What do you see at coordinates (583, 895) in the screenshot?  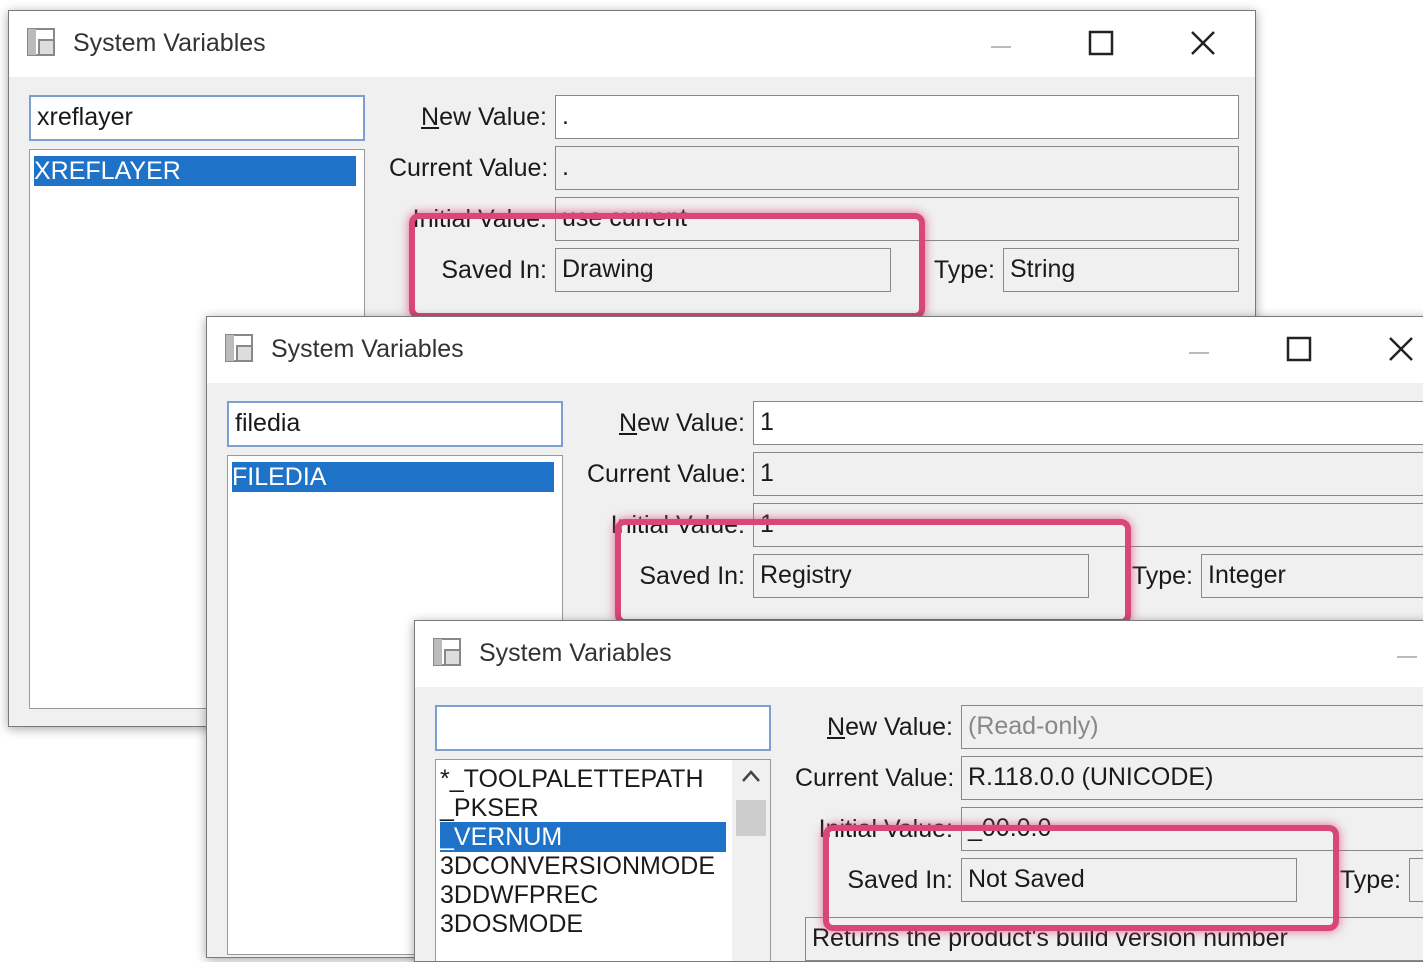 I see `list-item: 3DDWFPREC` at bounding box center [583, 895].